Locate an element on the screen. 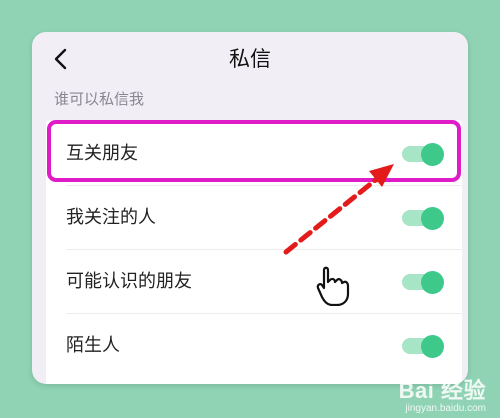  watermark-brand: Bai 经验 is located at coordinates (442, 390).